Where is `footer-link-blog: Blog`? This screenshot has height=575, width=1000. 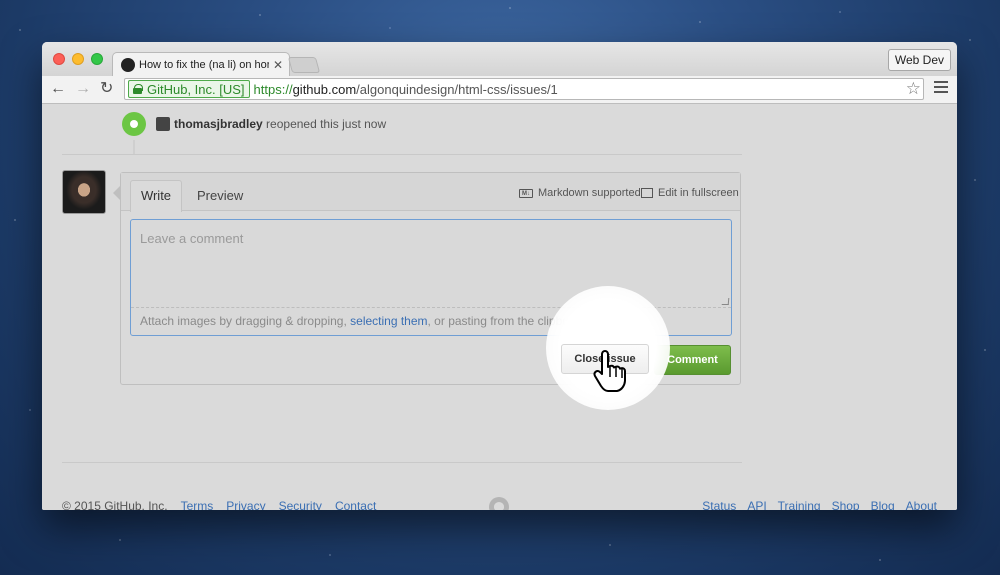
footer-link-blog: Blog is located at coordinates (883, 504).